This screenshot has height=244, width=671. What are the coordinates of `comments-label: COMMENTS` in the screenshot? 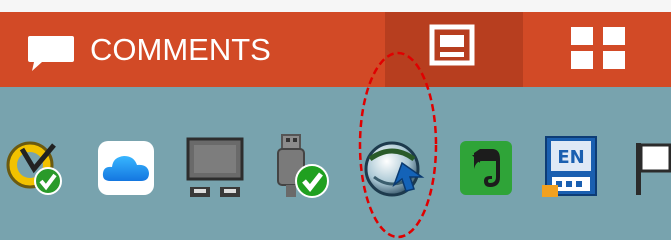 It's located at (180, 49).